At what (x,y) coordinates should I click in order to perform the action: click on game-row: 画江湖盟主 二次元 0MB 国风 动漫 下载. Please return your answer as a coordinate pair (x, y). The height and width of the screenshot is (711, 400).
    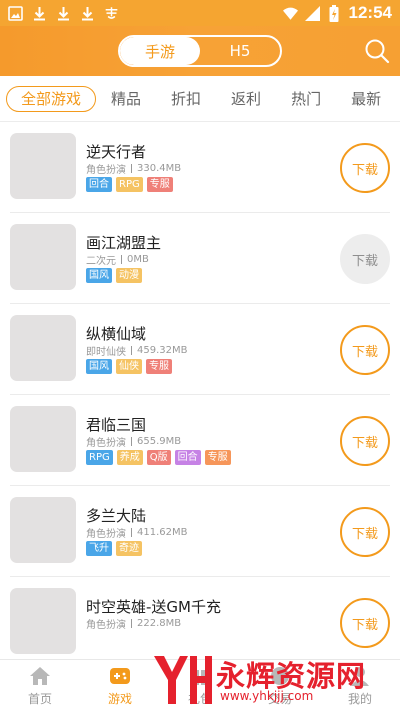
    Looking at the image, I should click on (200, 258).